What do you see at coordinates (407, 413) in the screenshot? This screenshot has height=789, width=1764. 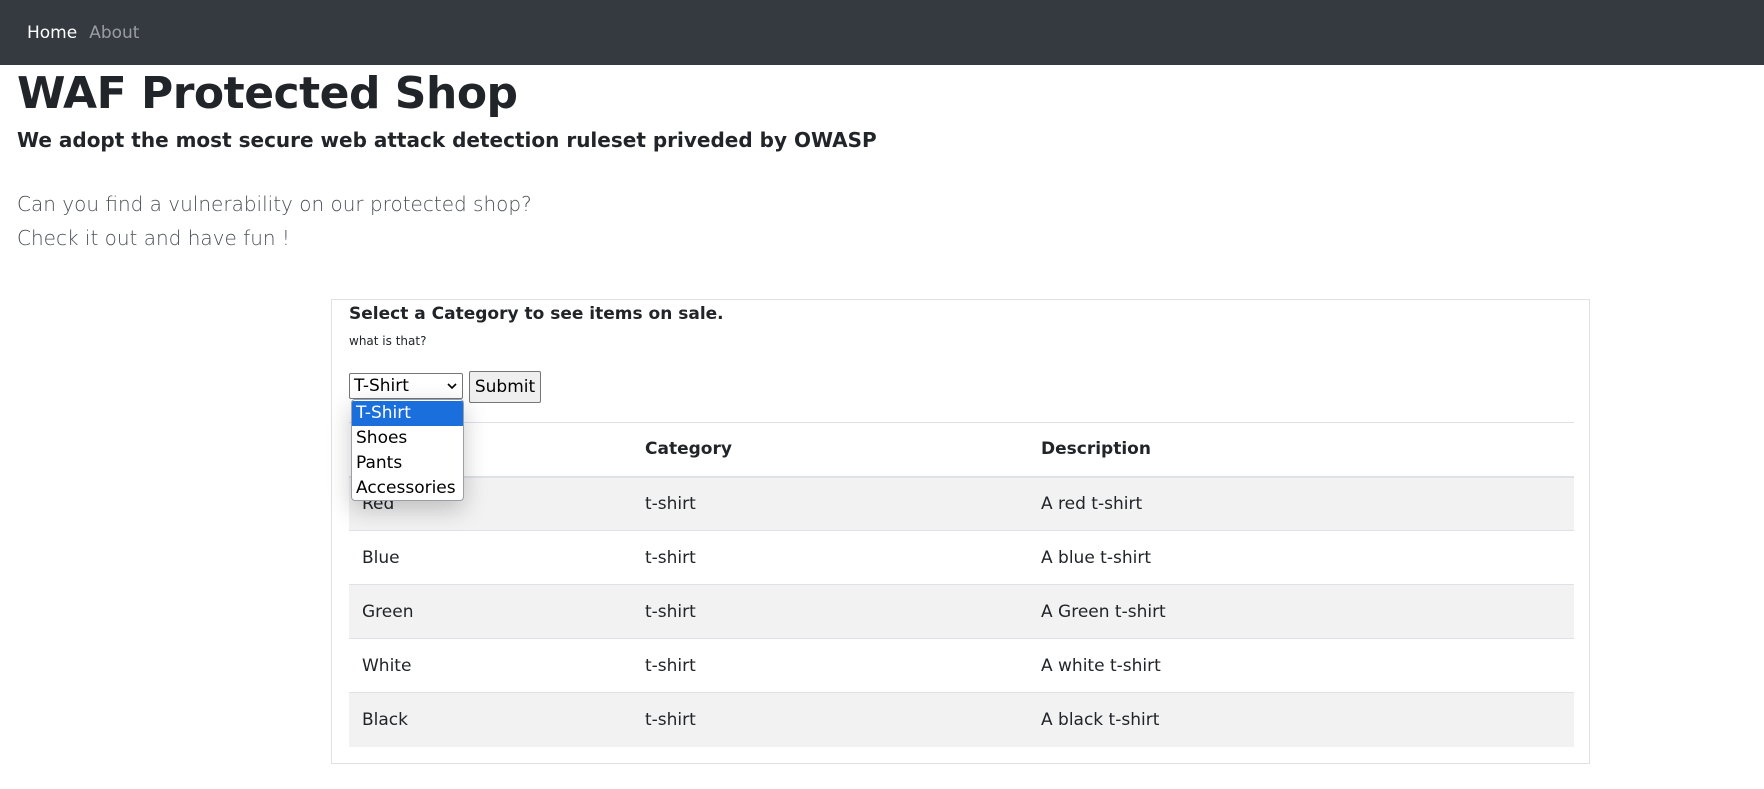 I see `dropdown-option-tshirt: T-Shirt` at bounding box center [407, 413].